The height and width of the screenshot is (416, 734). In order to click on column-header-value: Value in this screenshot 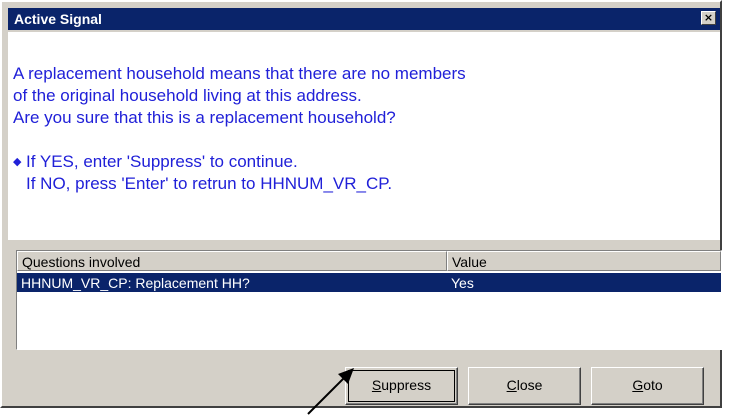, I will do `click(584, 261)`.